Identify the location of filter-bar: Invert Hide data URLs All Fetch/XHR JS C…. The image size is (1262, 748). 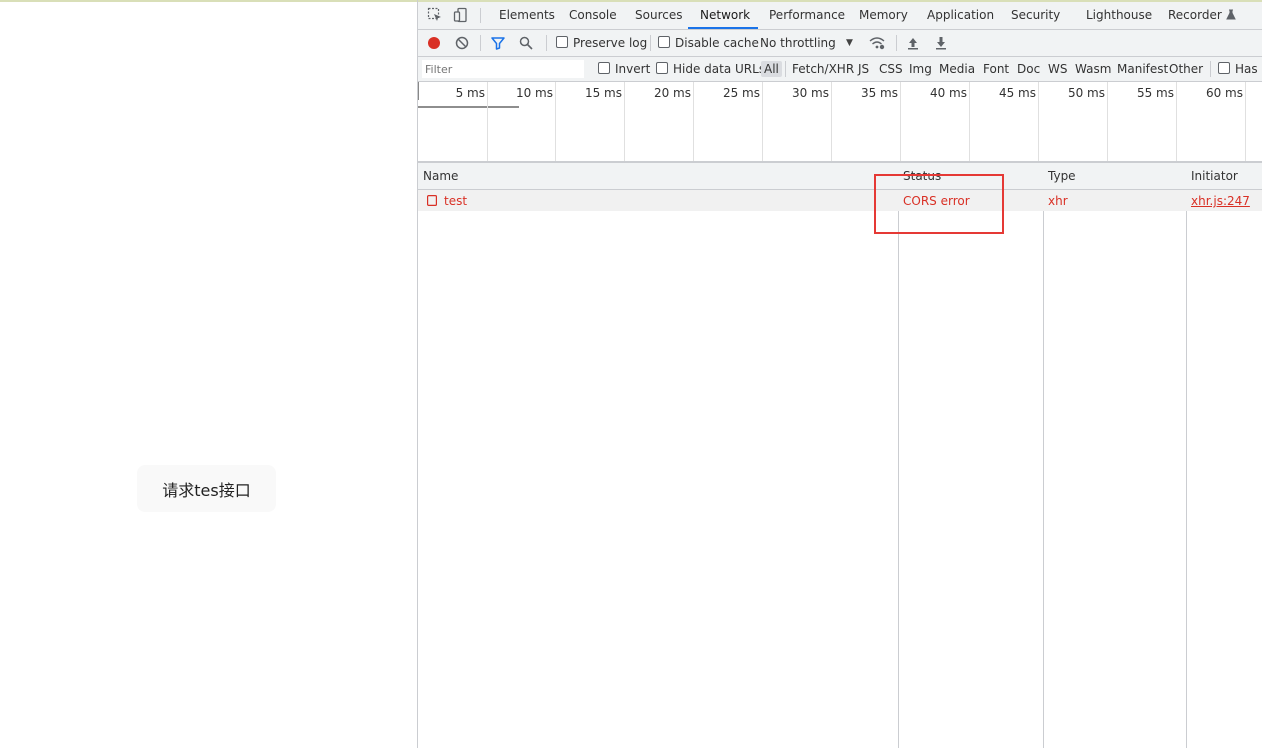
(840, 69).